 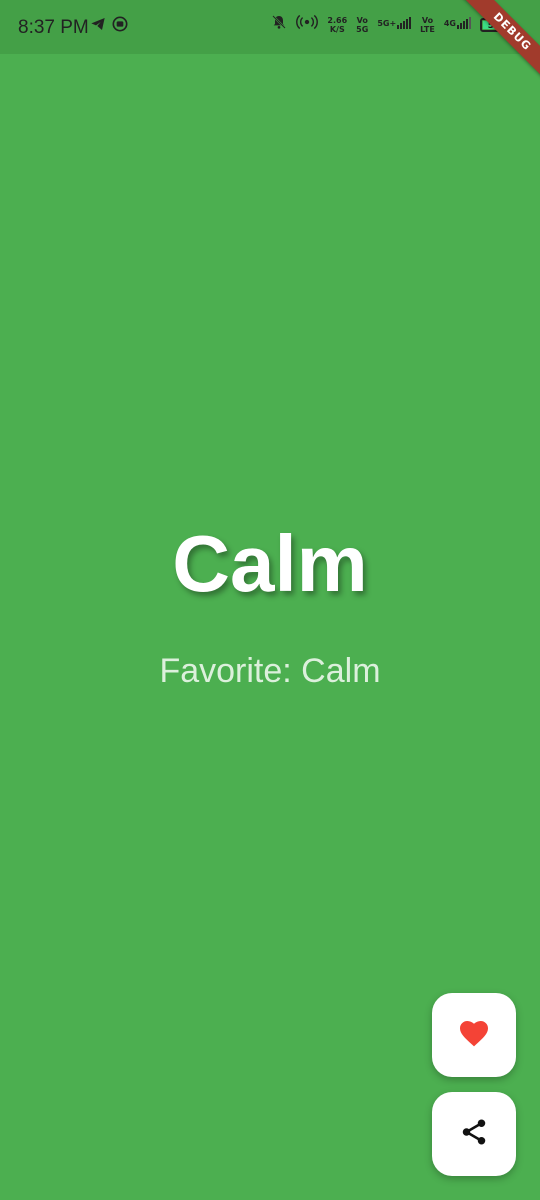 What do you see at coordinates (270, 563) in the screenshot?
I see `mood-title: Calm` at bounding box center [270, 563].